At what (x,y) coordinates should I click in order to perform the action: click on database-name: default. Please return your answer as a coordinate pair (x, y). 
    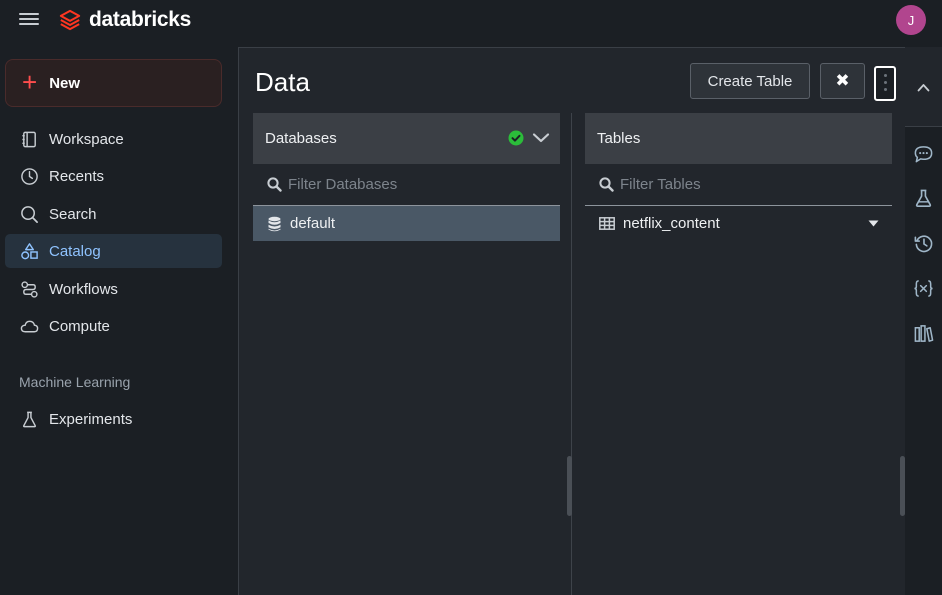
    Looking at the image, I should click on (313, 223).